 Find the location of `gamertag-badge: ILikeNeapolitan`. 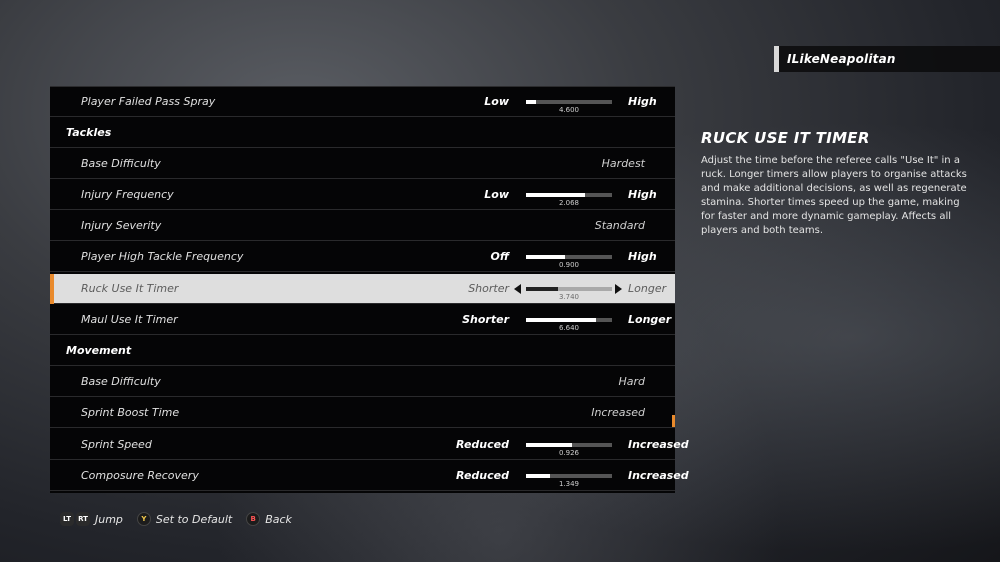

gamertag-badge: ILikeNeapolitan is located at coordinates (887, 59).